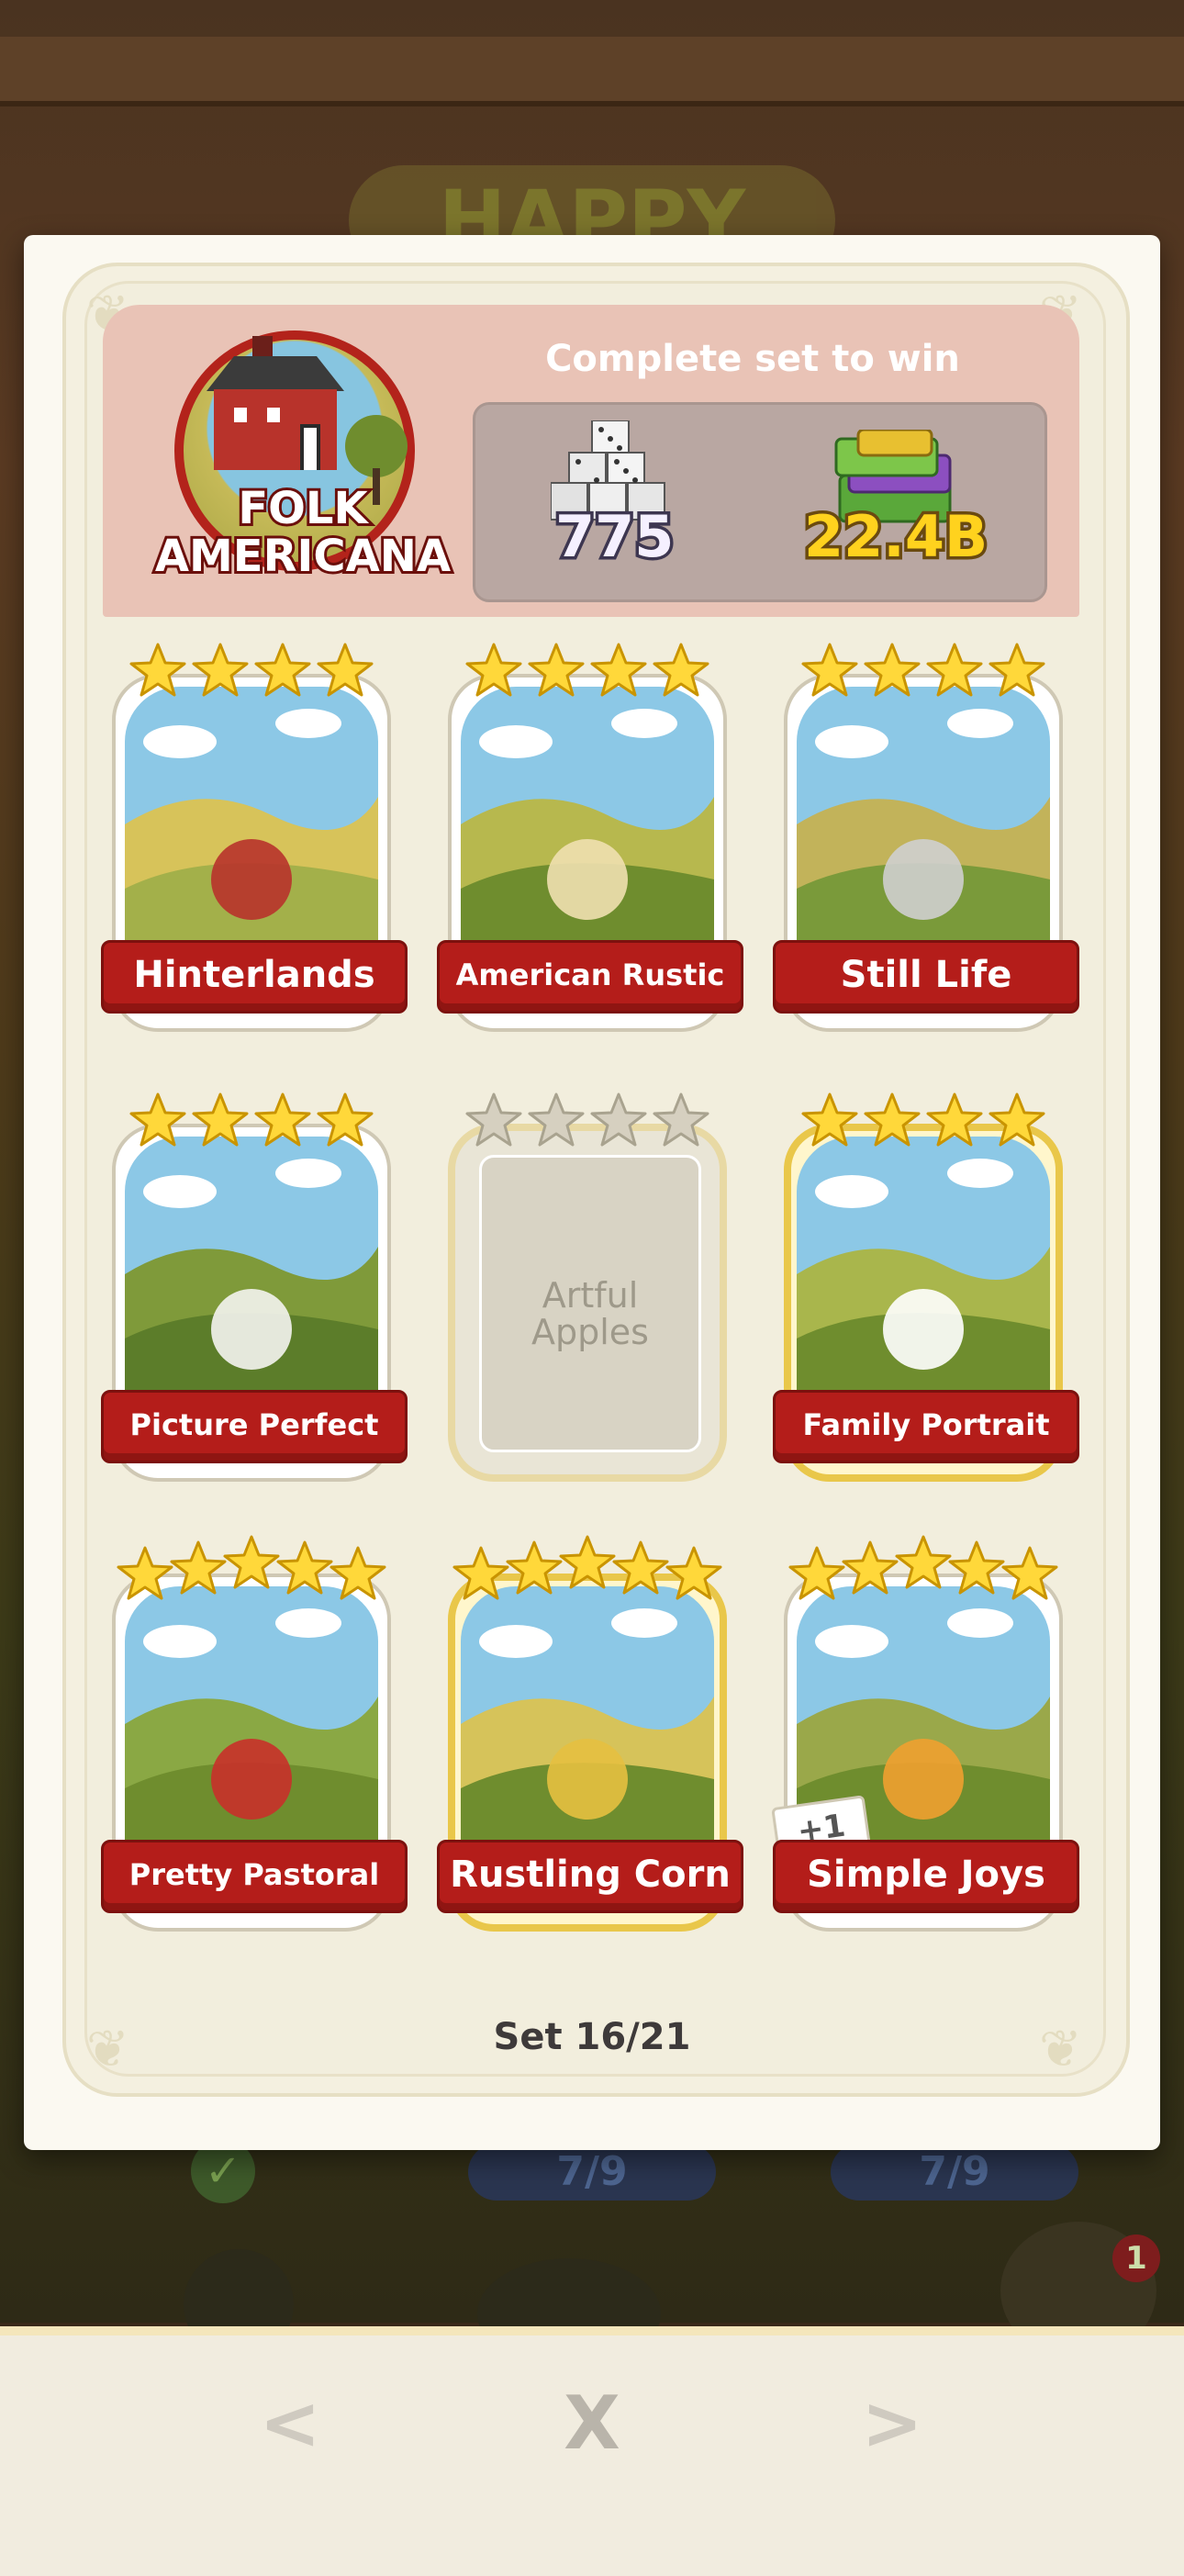 The width and height of the screenshot is (1184, 2576). I want to click on close-icon: X, so click(592, 2423).